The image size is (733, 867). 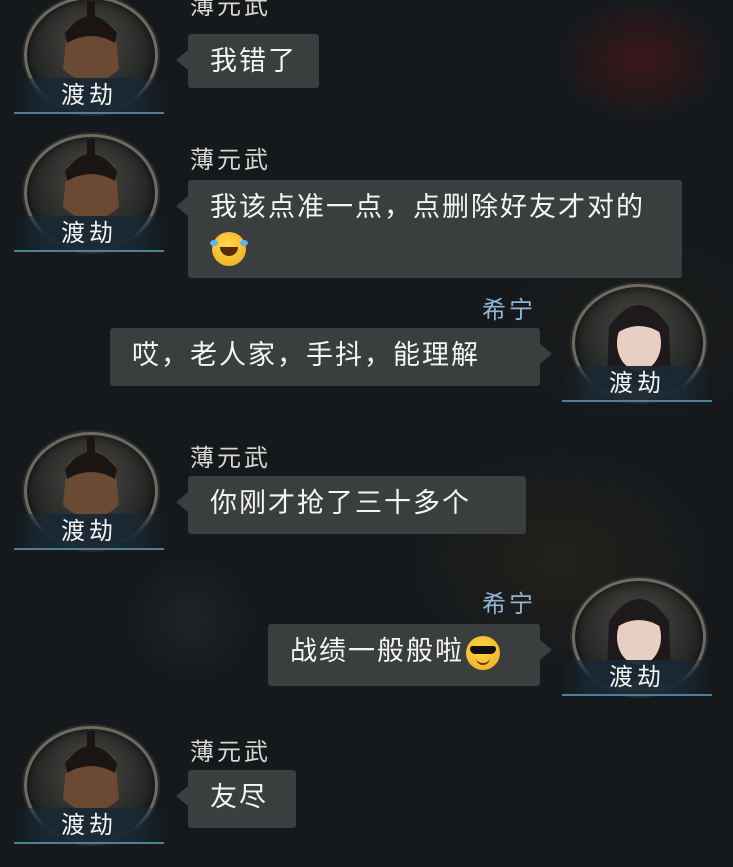 What do you see at coordinates (630, 50) in the screenshot?
I see `background-decoration` at bounding box center [630, 50].